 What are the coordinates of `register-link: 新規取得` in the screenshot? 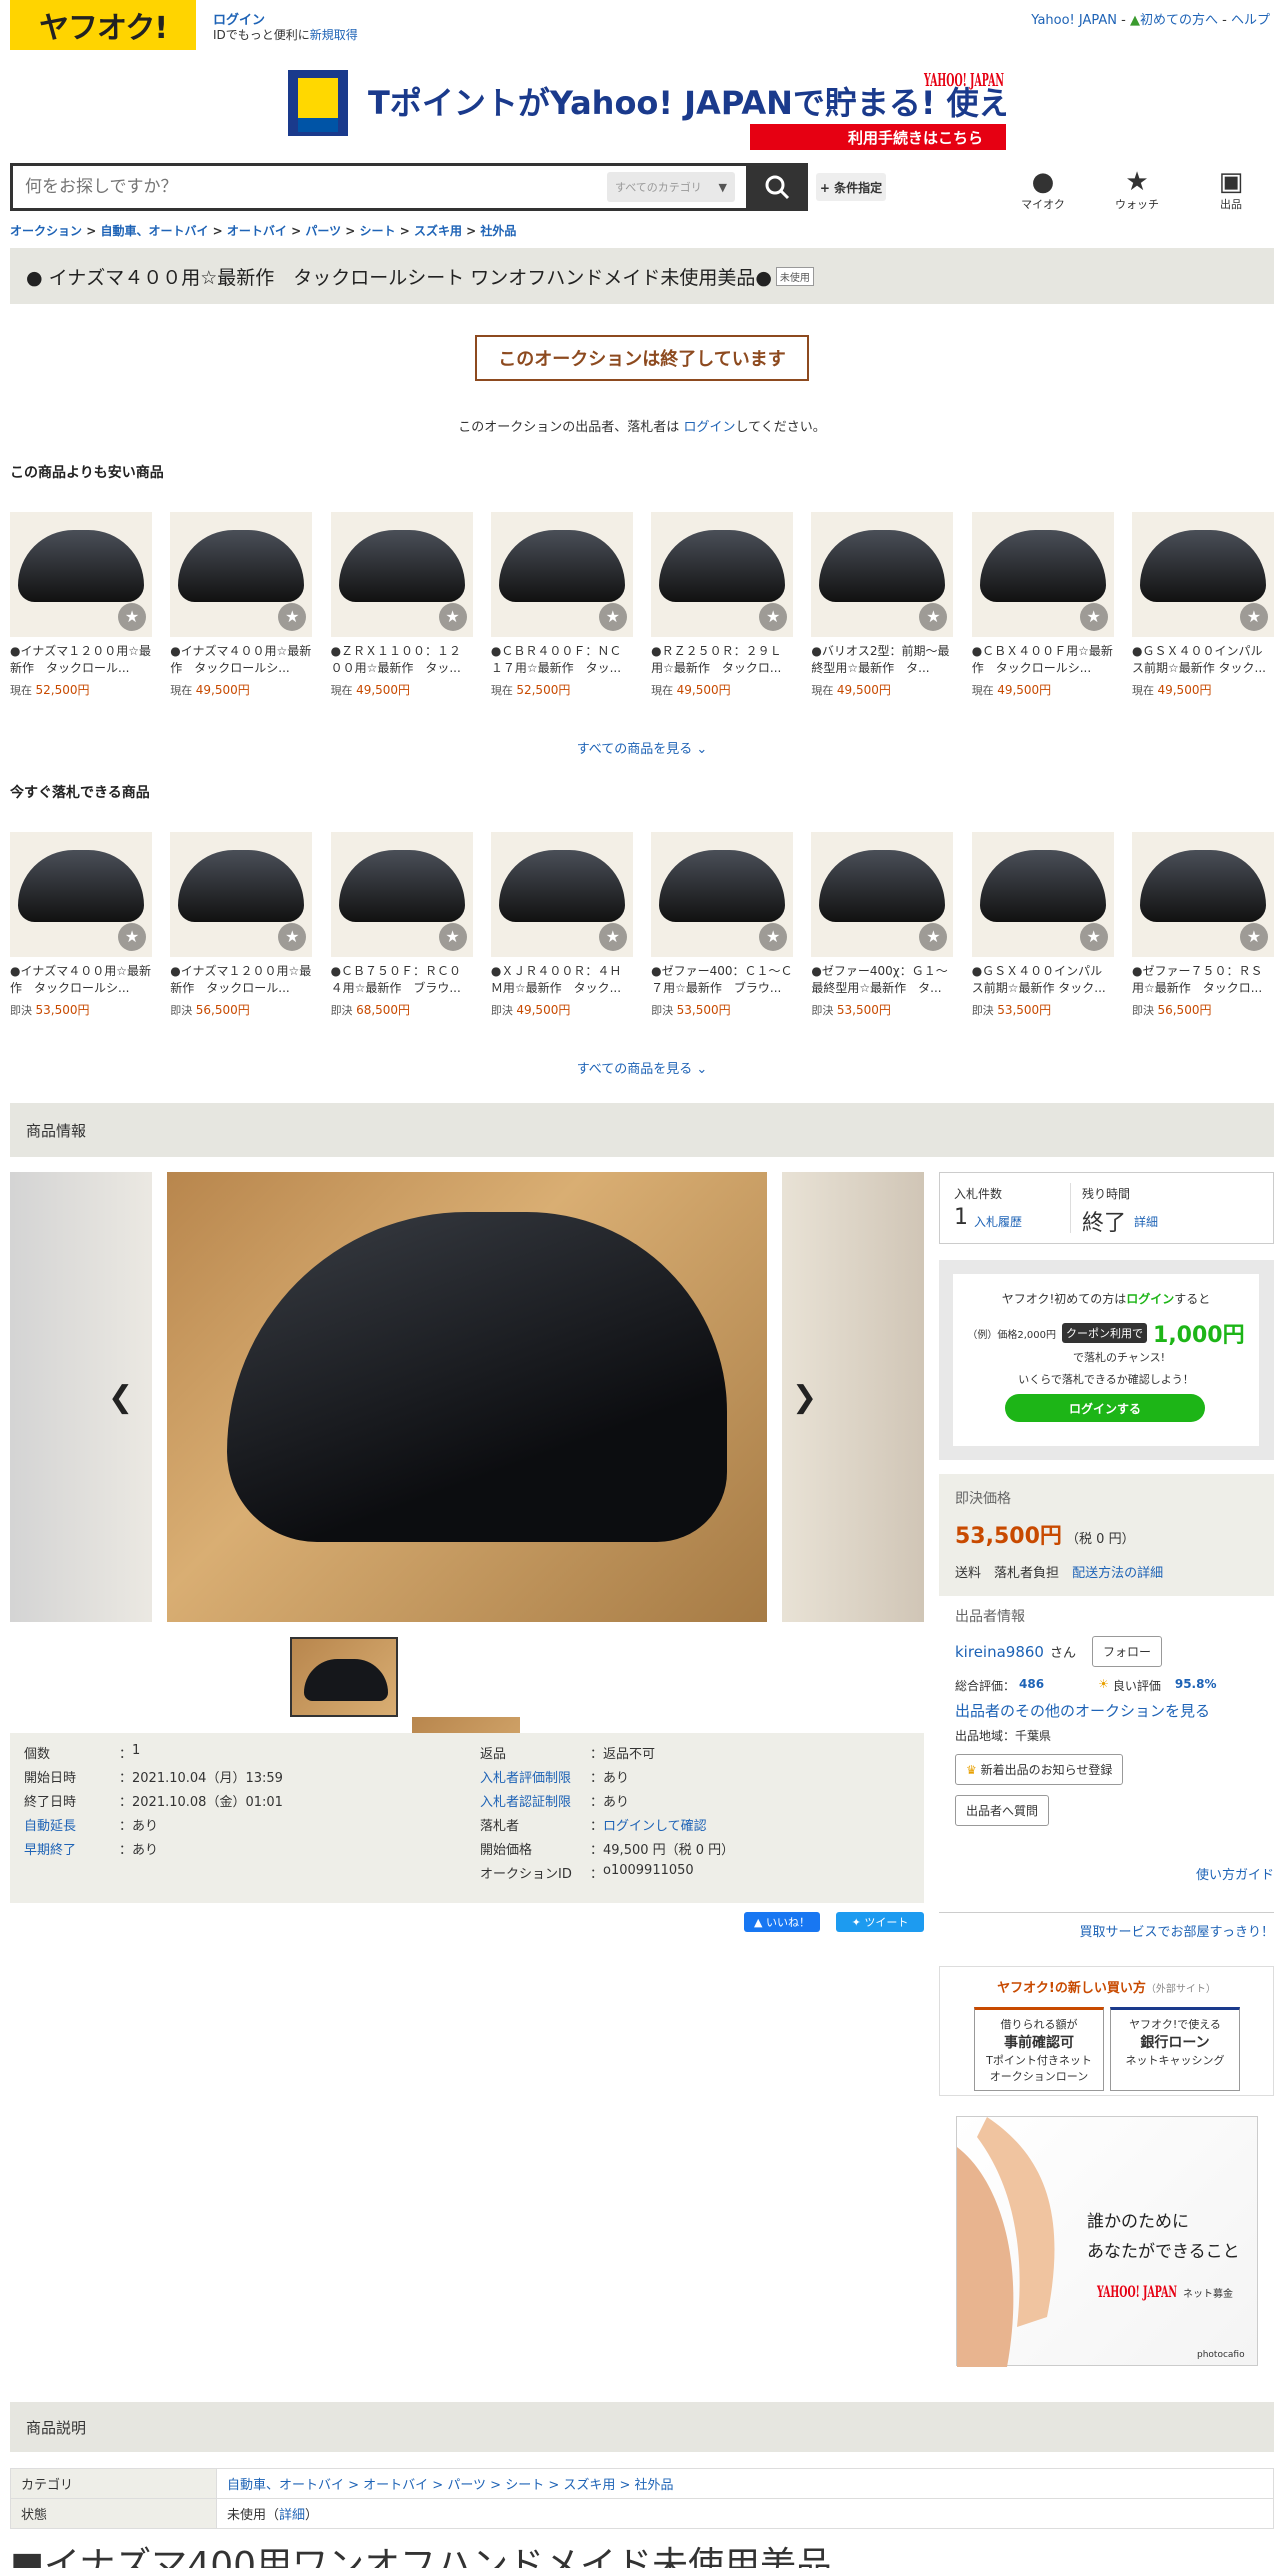 It's located at (334, 35).